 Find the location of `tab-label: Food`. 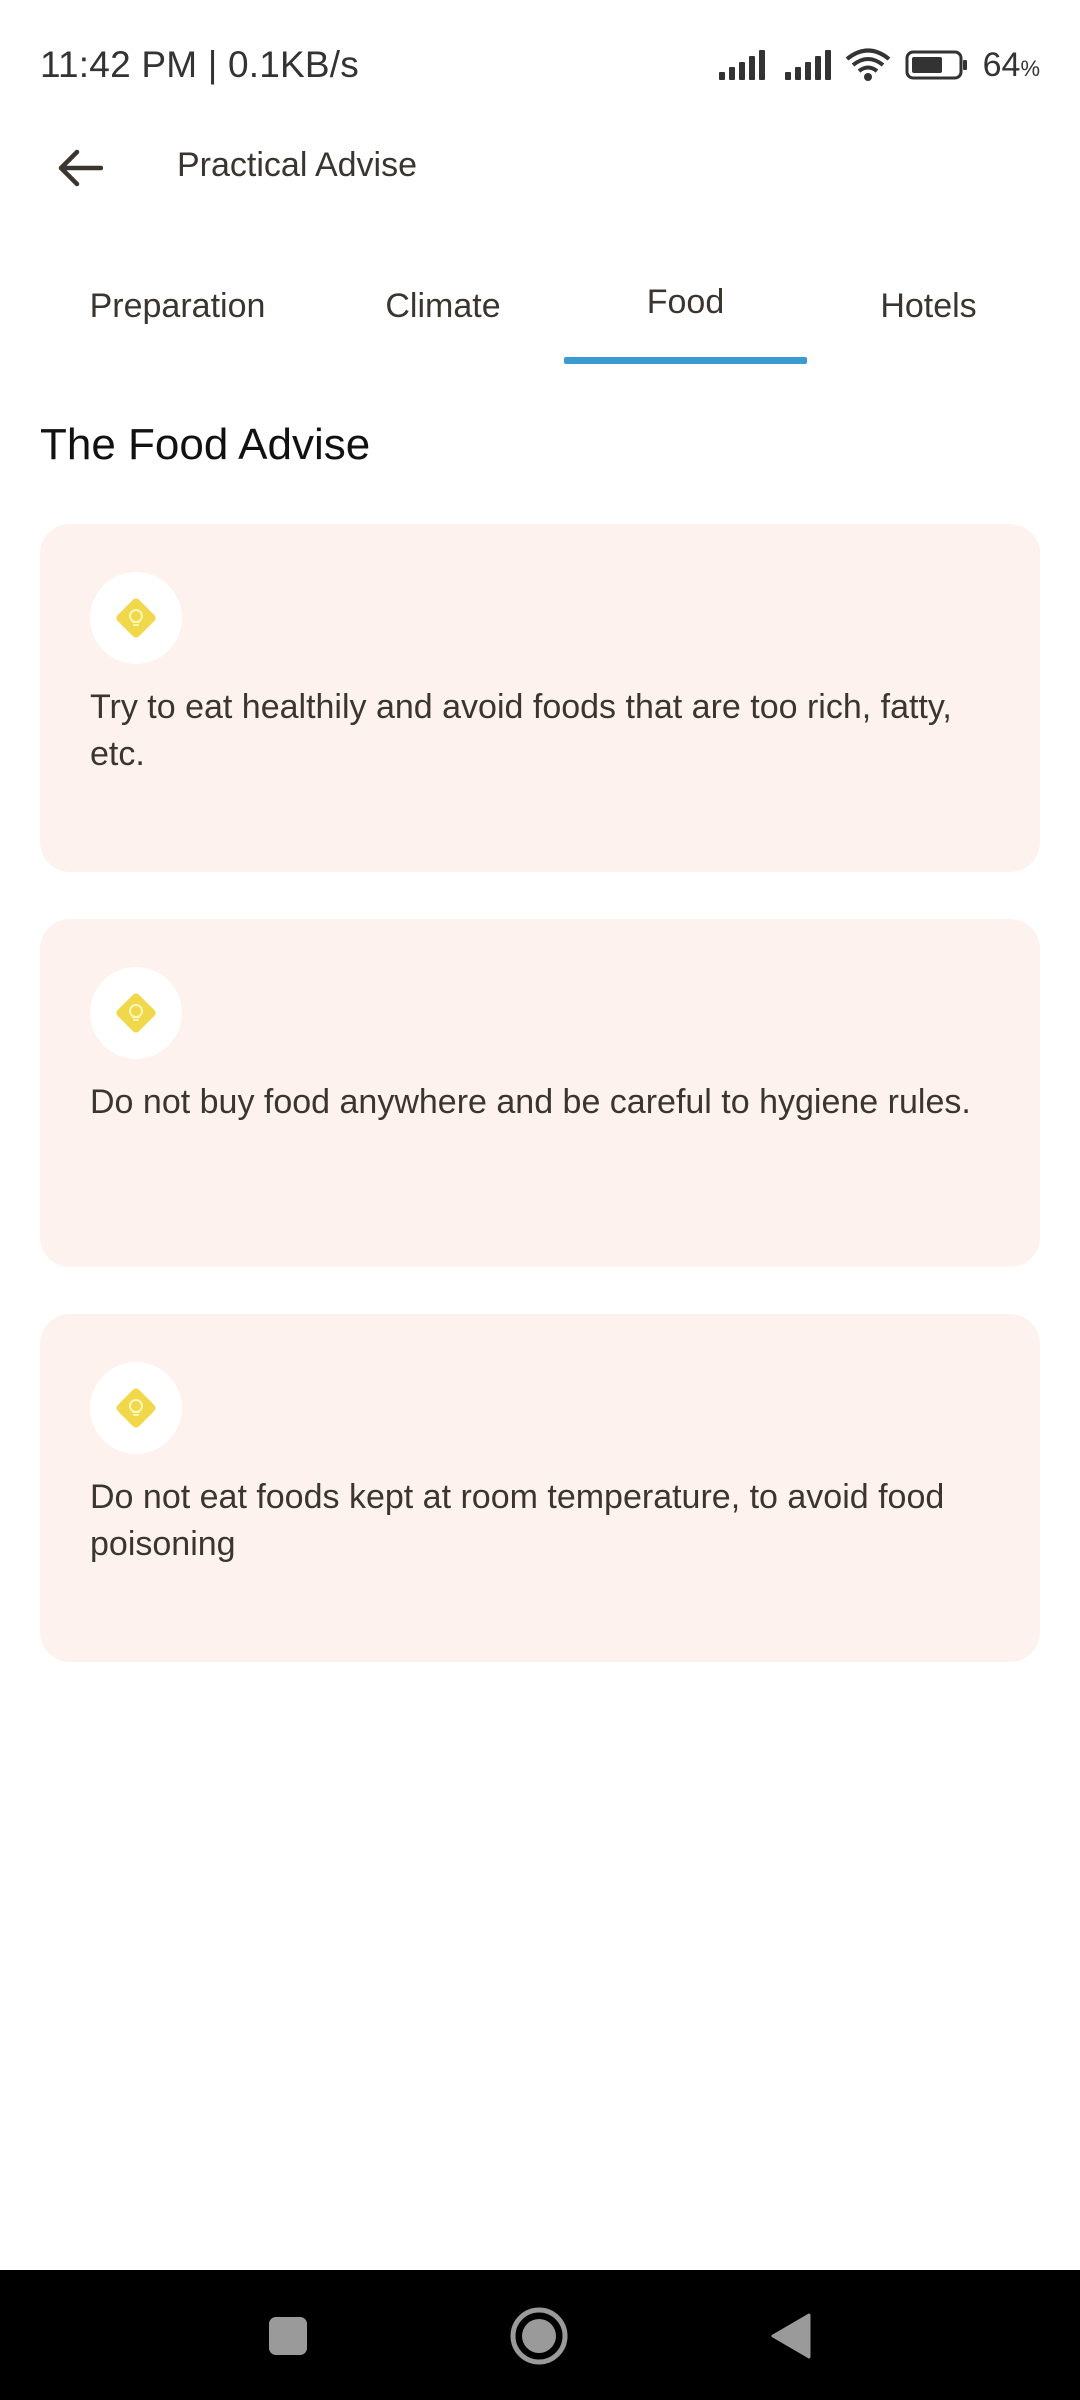

tab-label: Food is located at coordinates (685, 301).